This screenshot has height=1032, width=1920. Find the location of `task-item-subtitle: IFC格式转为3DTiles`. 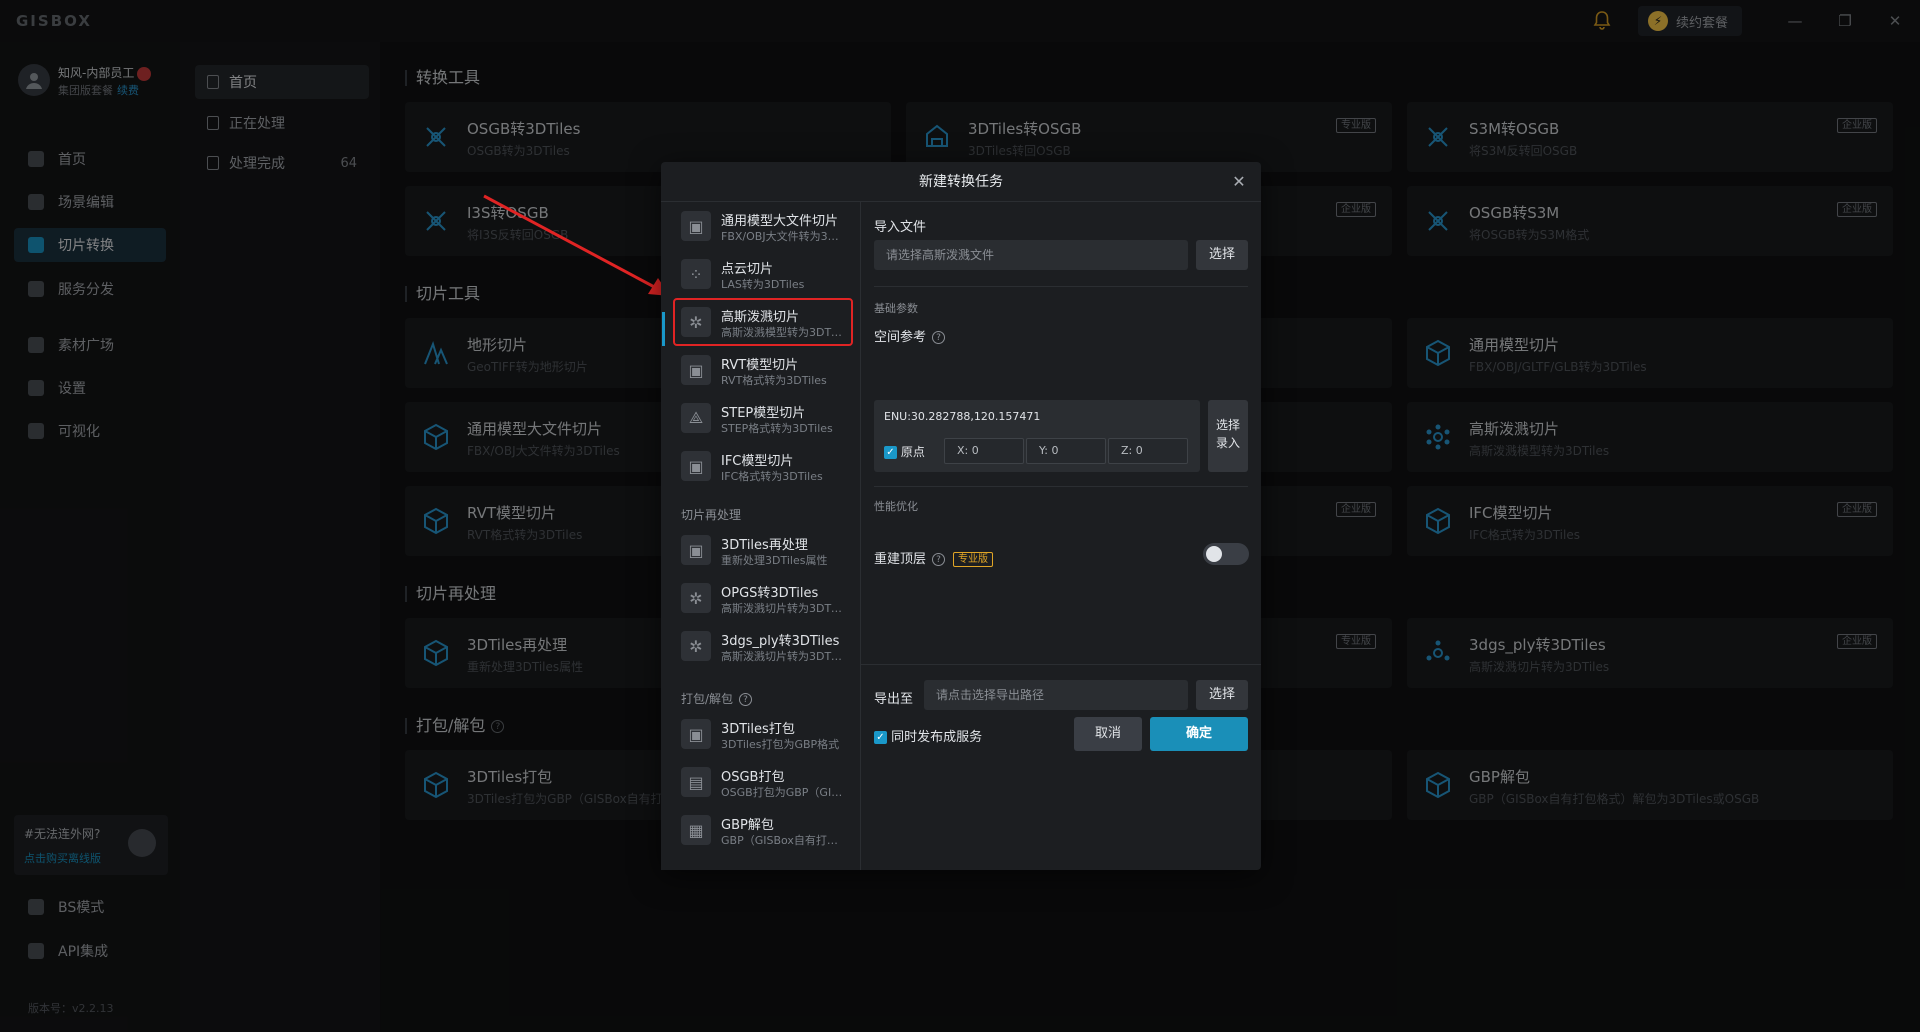

task-item-subtitle: IFC格式转为3DTiles is located at coordinates (772, 476).